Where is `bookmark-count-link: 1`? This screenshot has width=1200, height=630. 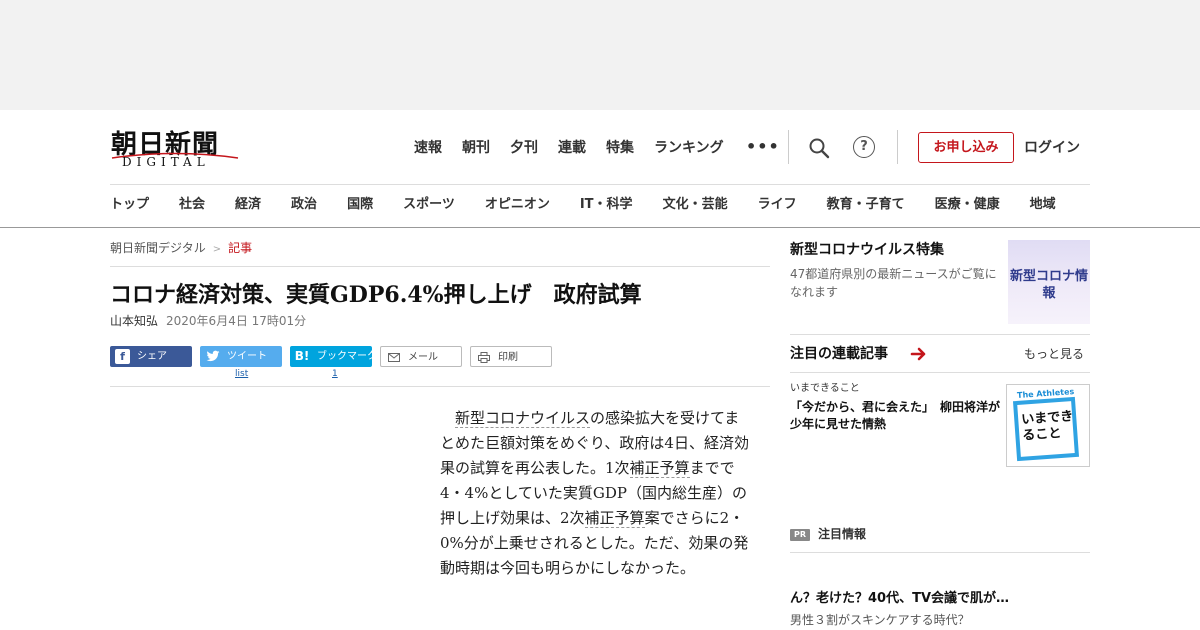
bookmark-count-link: 1 is located at coordinates (335, 374).